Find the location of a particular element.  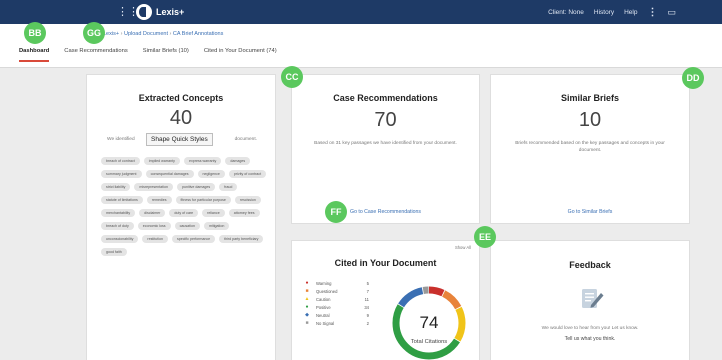

help-link: Help is located at coordinates (630, 12).